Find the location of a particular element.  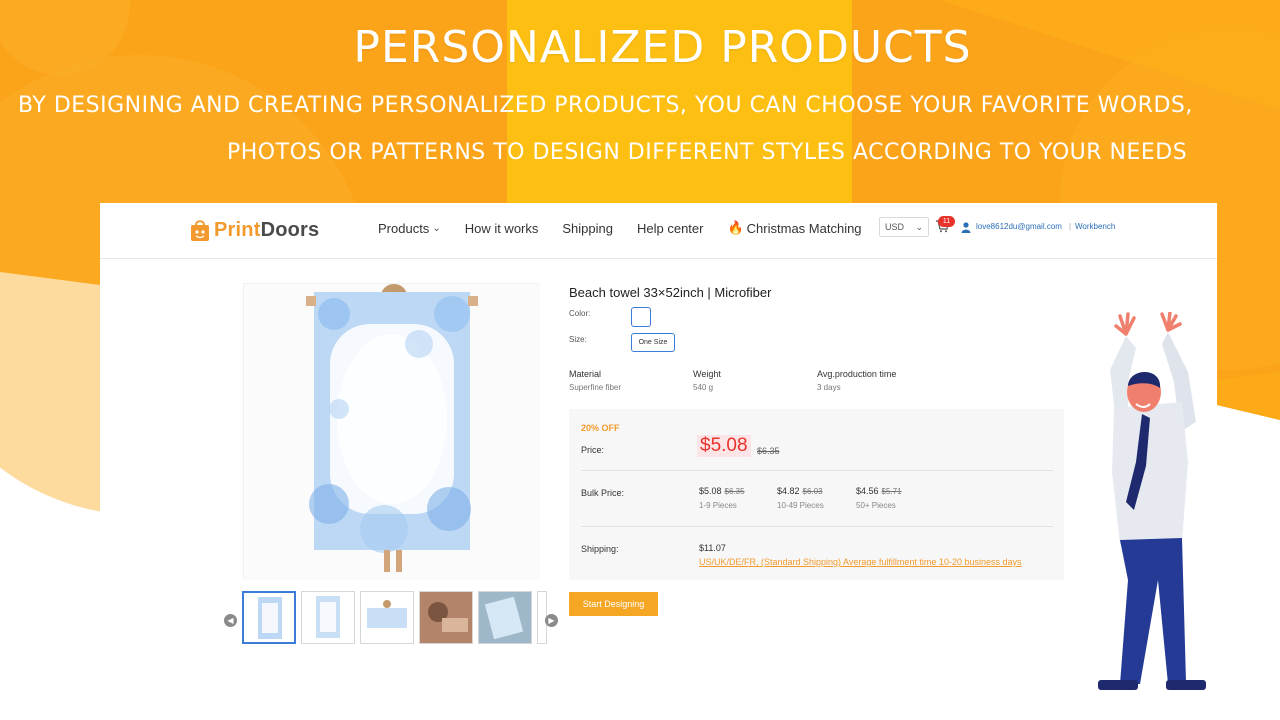

user-icon is located at coordinates (966, 227).